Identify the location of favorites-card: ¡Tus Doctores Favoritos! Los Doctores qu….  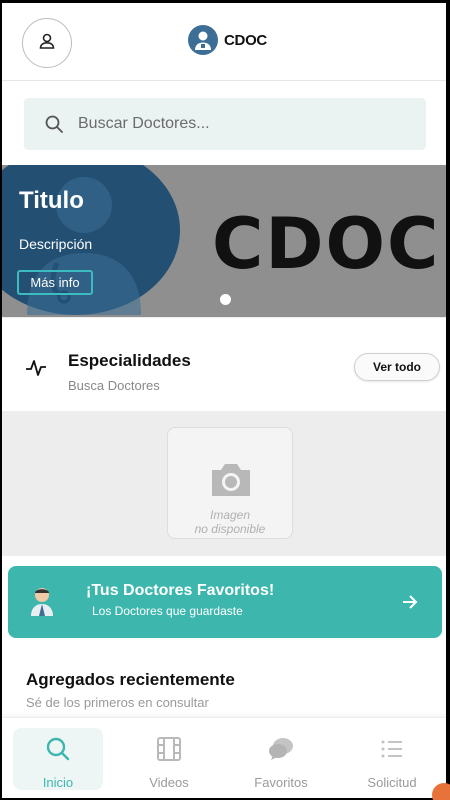
(225, 602).